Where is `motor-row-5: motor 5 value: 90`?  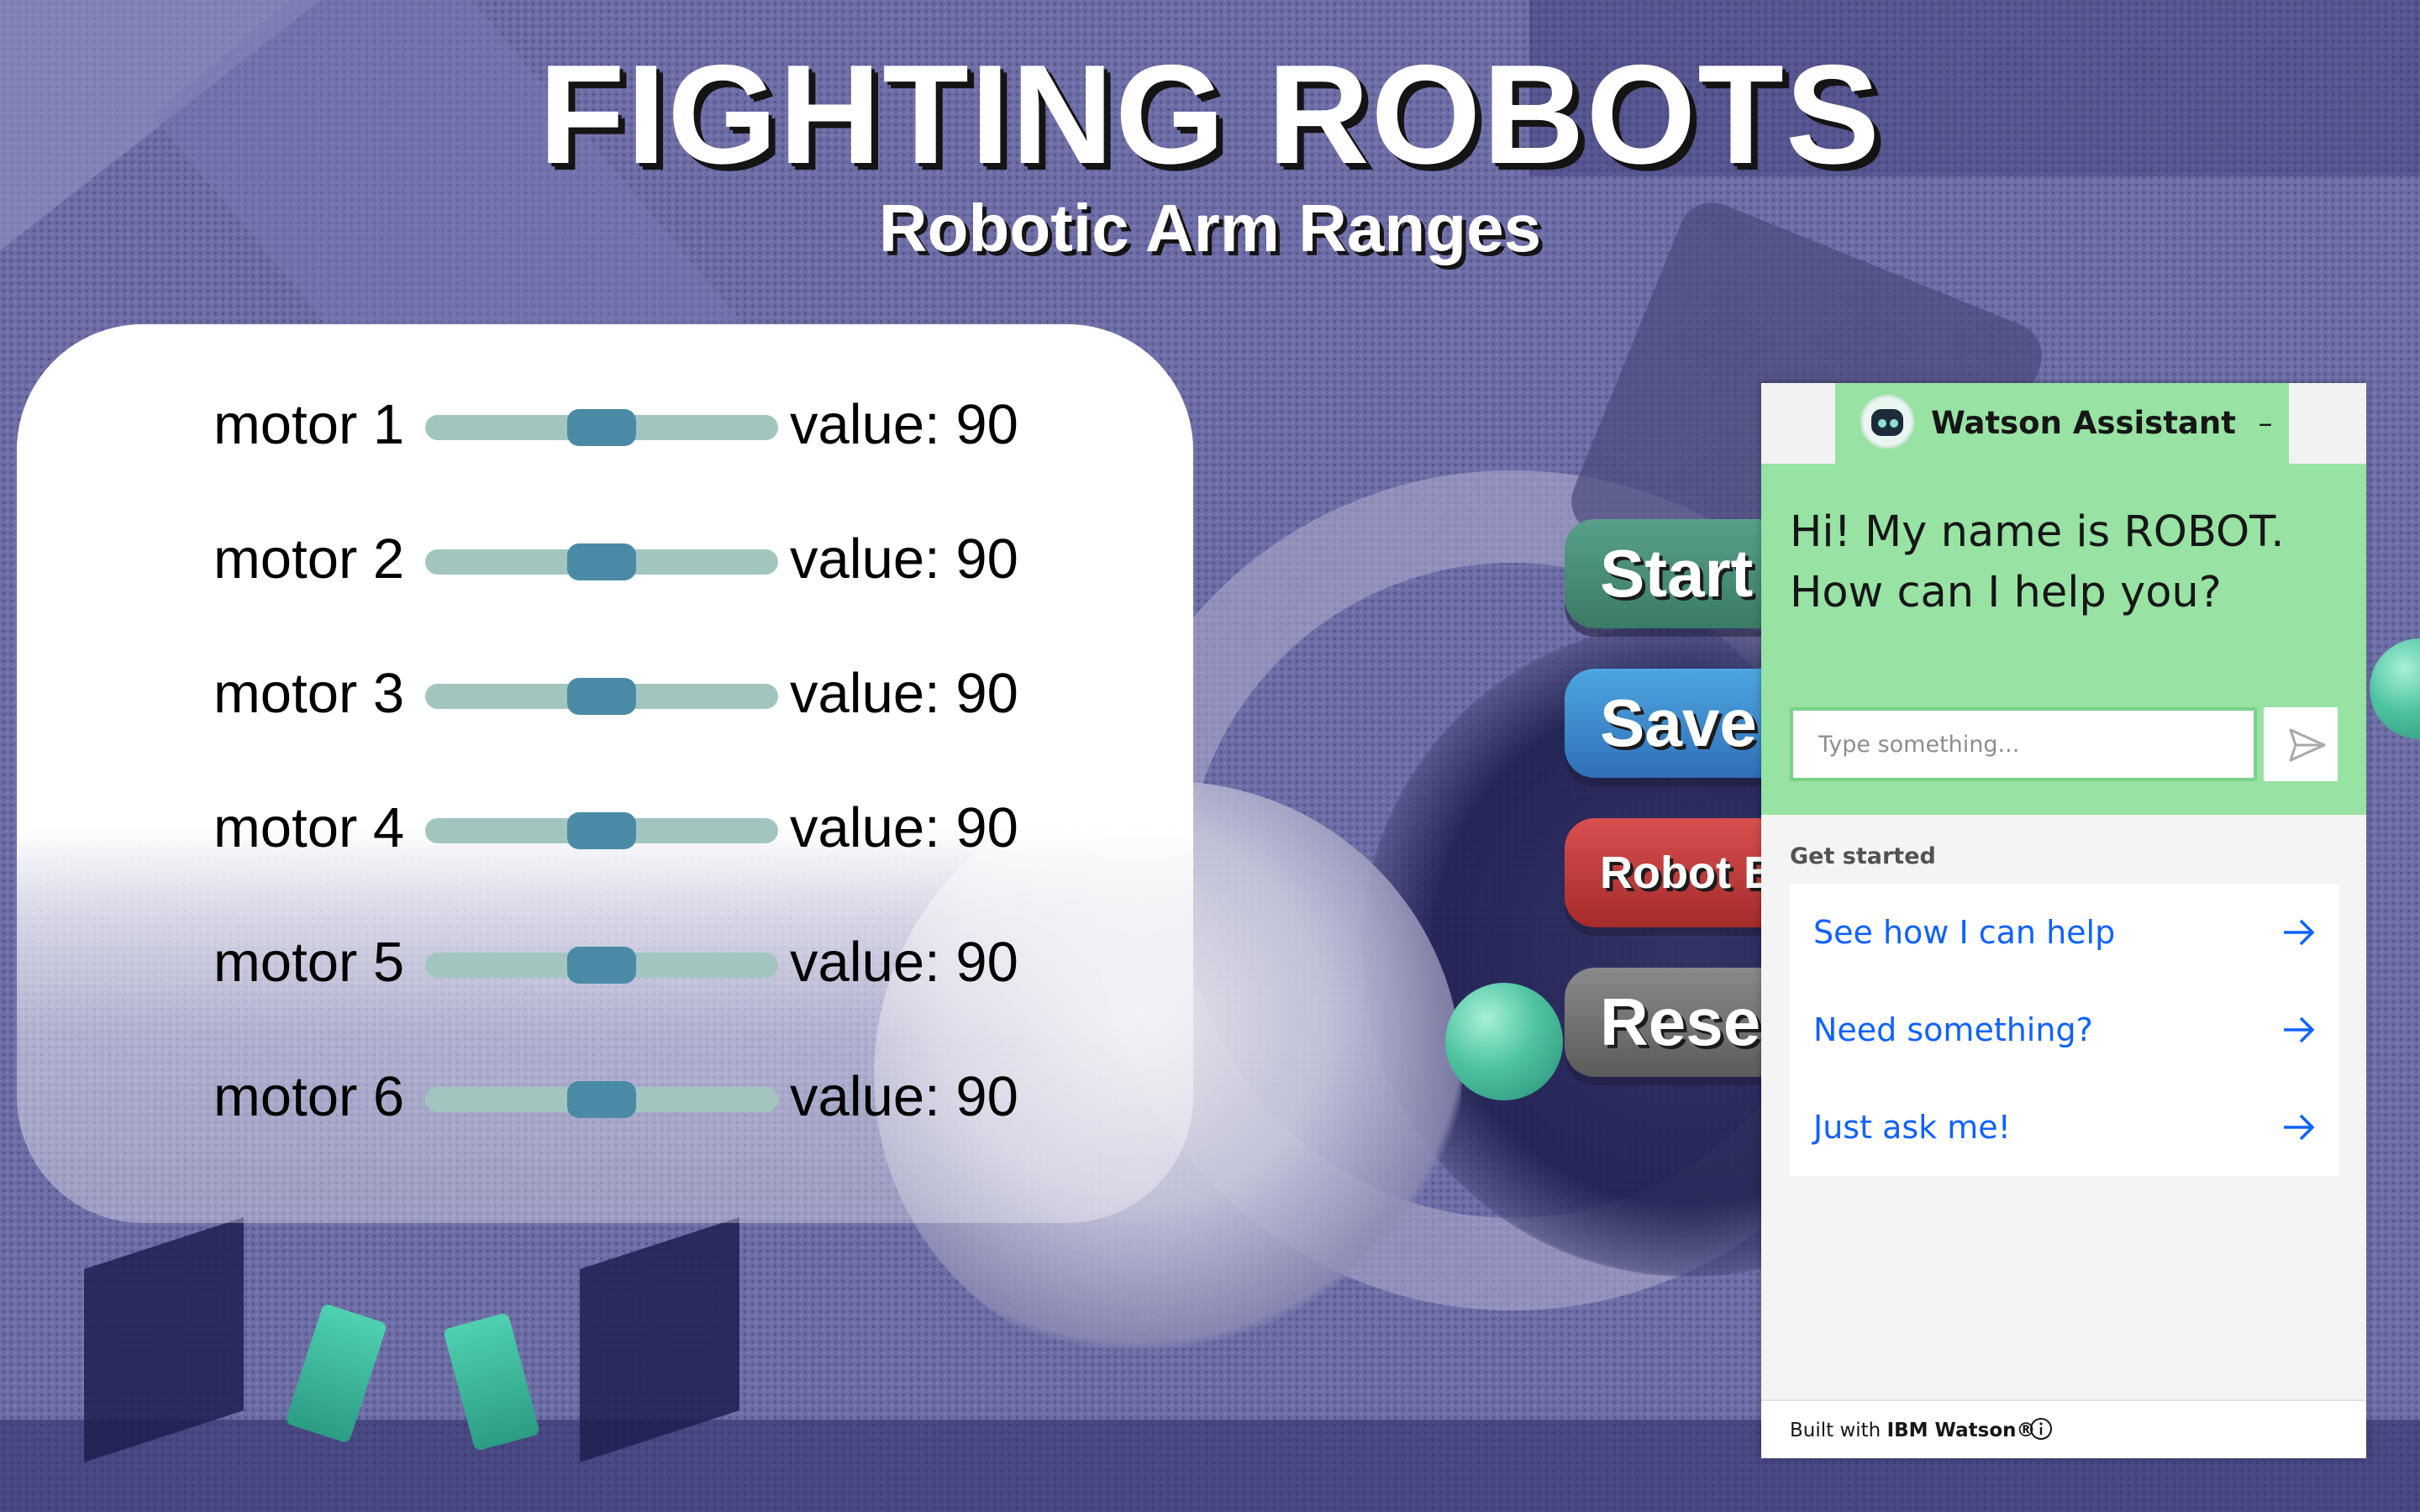 motor-row-5: motor 5 value: 90 is located at coordinates (633, 962).